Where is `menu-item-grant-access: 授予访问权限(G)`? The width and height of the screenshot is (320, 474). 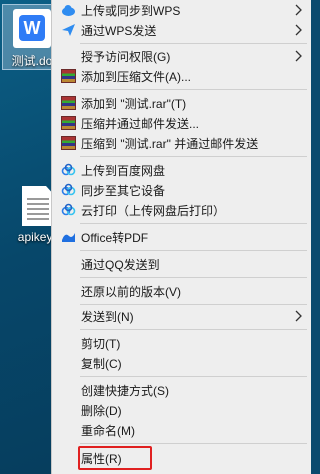 menu-item-grant-access: 授予访问权限(G) is located at coordinates (182, 56).